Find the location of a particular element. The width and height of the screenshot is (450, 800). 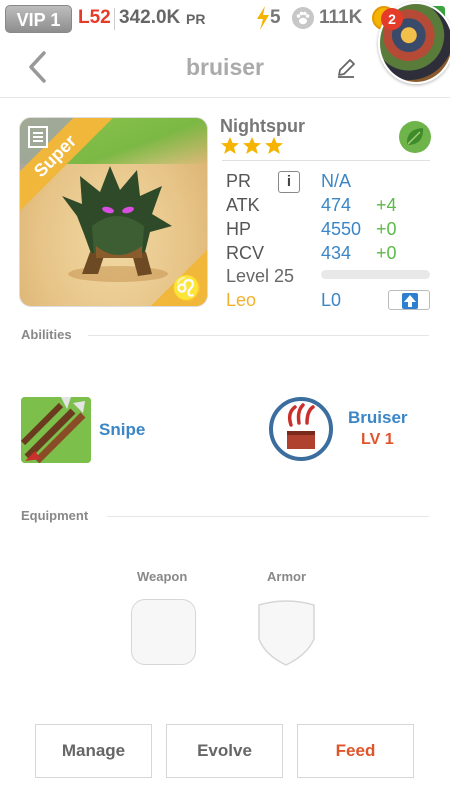

player-level: L52 is located at coordinates (94, 17).